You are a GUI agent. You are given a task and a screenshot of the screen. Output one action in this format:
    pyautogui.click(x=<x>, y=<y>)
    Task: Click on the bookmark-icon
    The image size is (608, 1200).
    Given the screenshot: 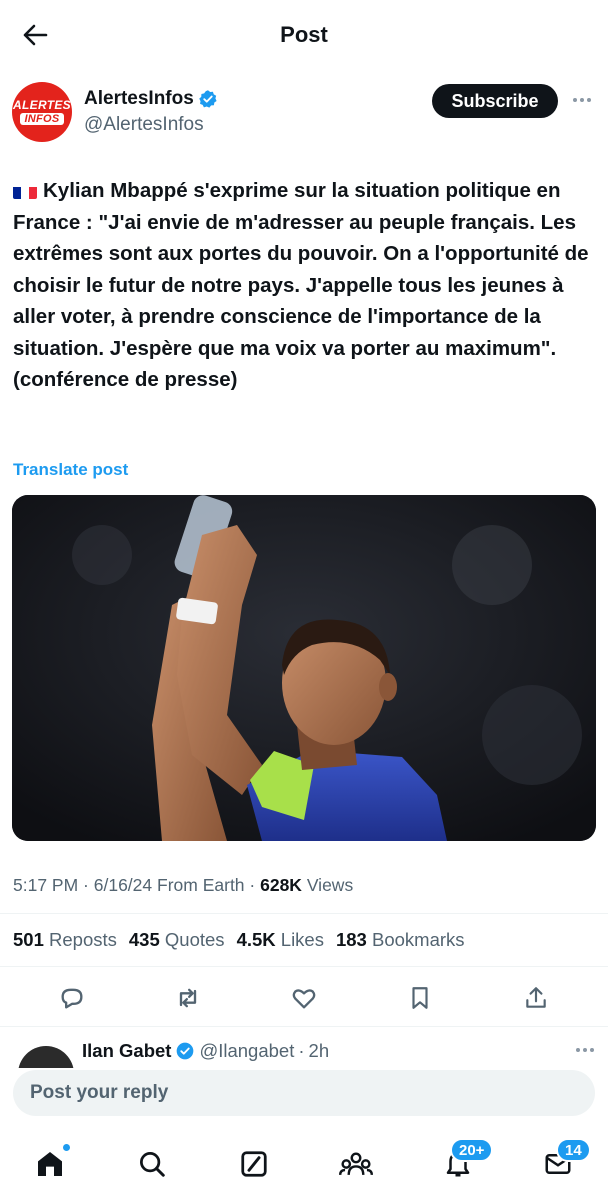 What is the action you would take?
    pyautogui.click(x=420, y=998)
    